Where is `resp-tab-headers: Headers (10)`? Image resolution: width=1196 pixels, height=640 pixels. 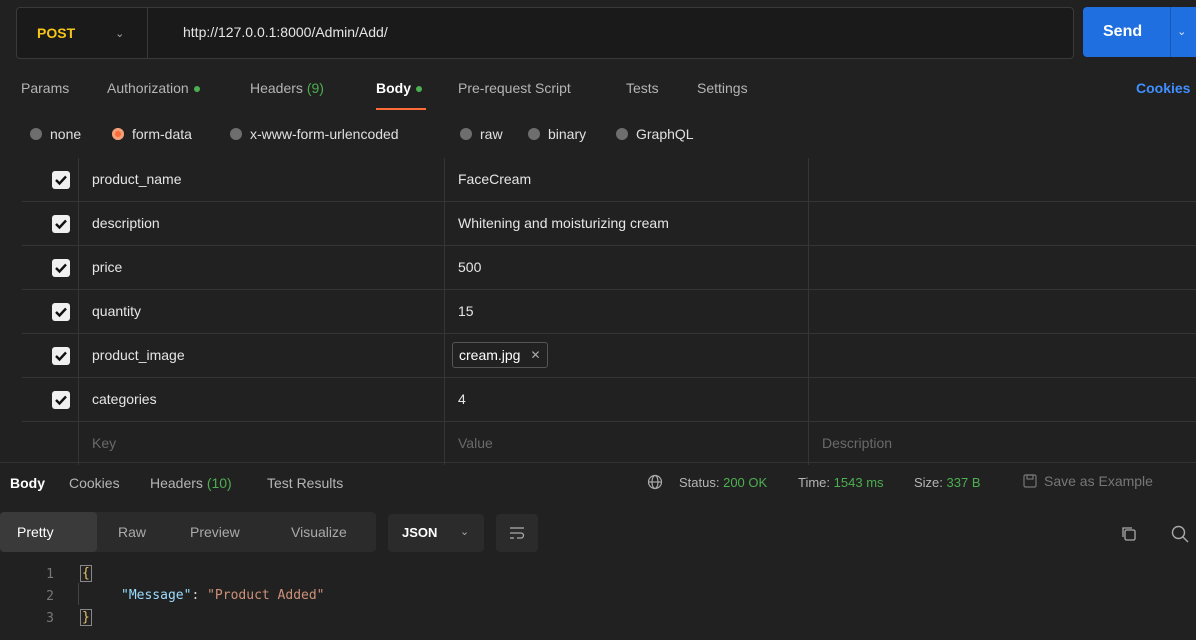 resp-tab-headers: Headers (10) is located at coordinates (191, 483).